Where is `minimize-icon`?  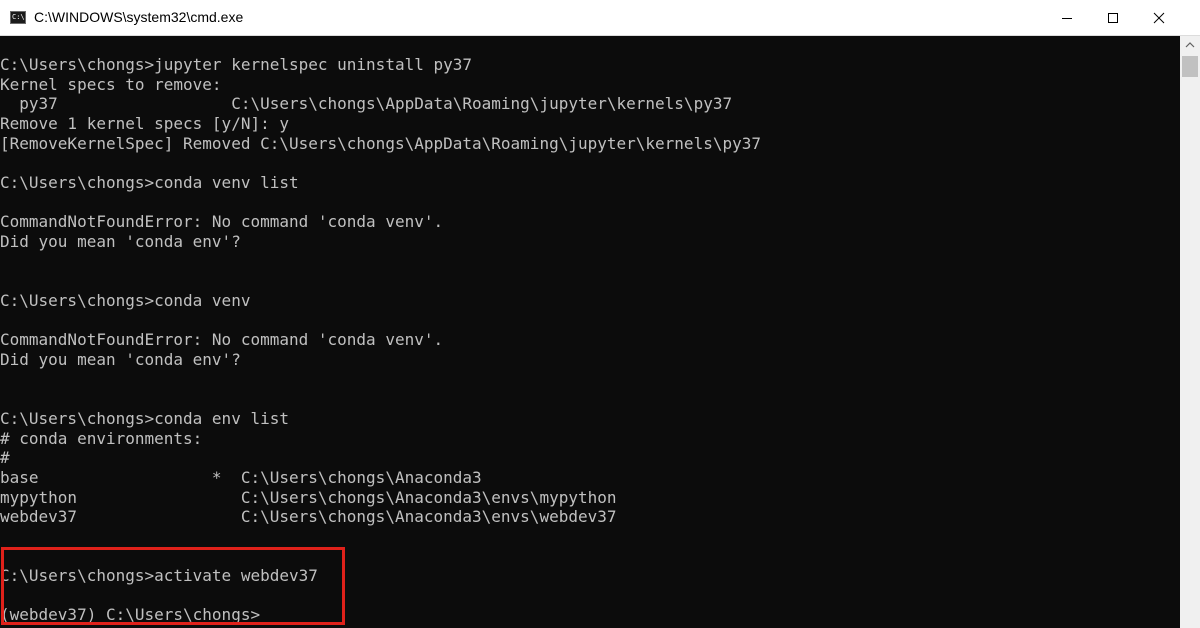 minimize-icon is located at coordinates (1067, 18).